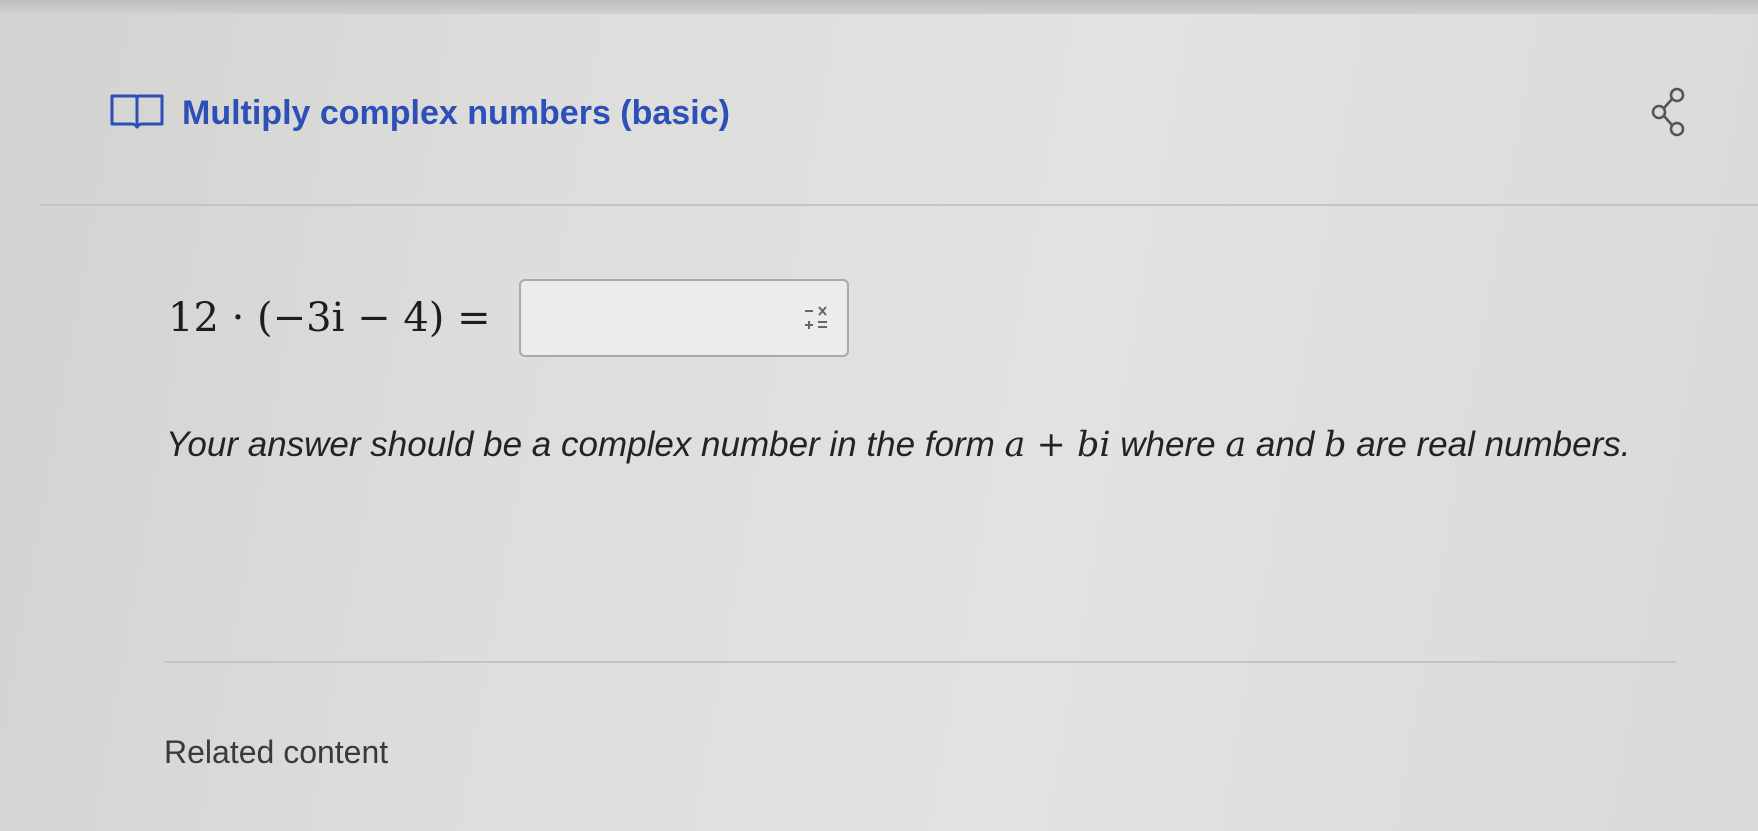 The height and width of the screenshot is (831, 1758). I want to click on answer-box, so click(683, 318).